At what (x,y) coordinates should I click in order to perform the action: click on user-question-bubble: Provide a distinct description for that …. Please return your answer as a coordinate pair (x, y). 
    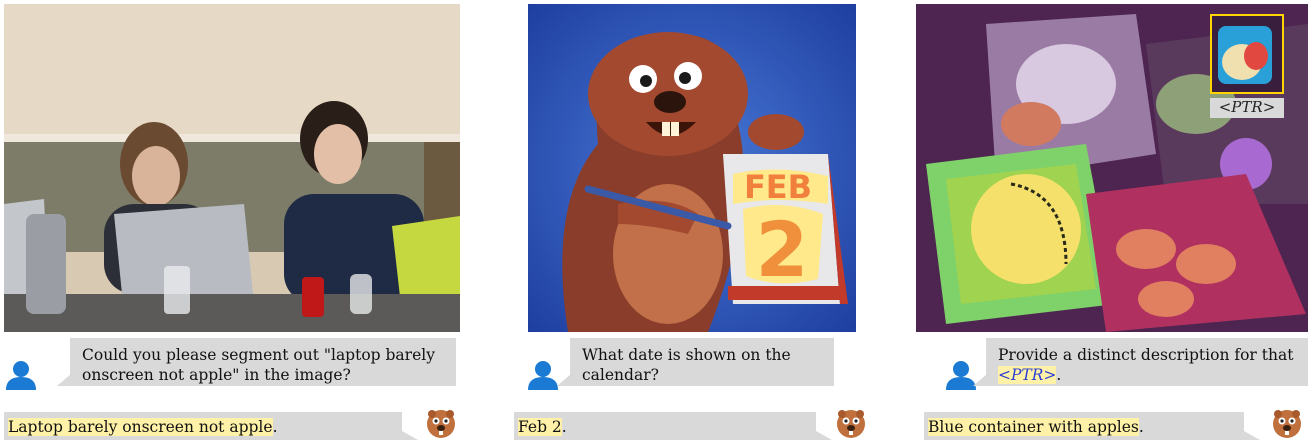
    Looking at the image, I should click on (1140, 362).